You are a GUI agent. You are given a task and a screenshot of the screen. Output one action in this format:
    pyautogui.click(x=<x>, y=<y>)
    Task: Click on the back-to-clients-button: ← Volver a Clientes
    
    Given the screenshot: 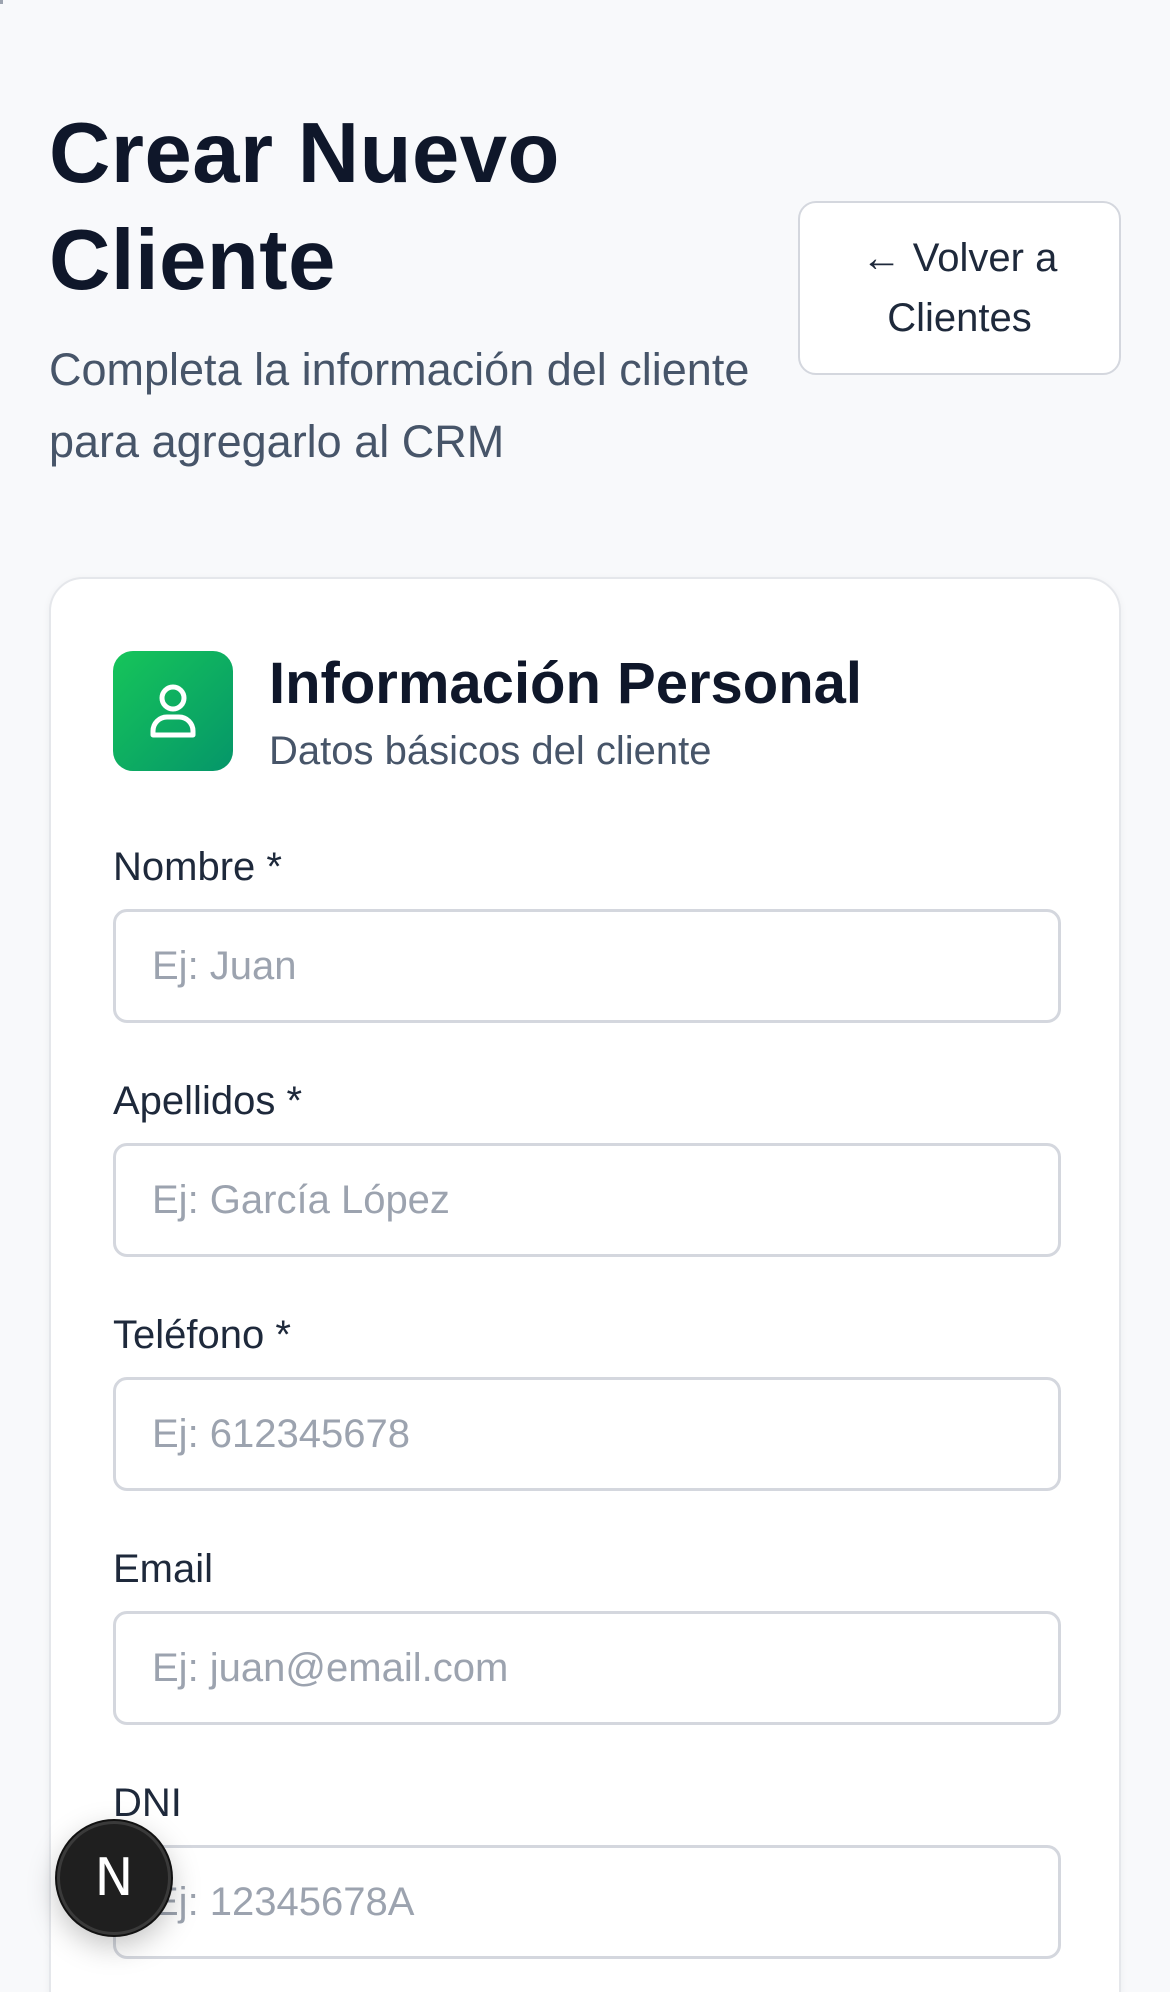 What is the action you would take?
    pyautogui.click(x=959, y=288)
    